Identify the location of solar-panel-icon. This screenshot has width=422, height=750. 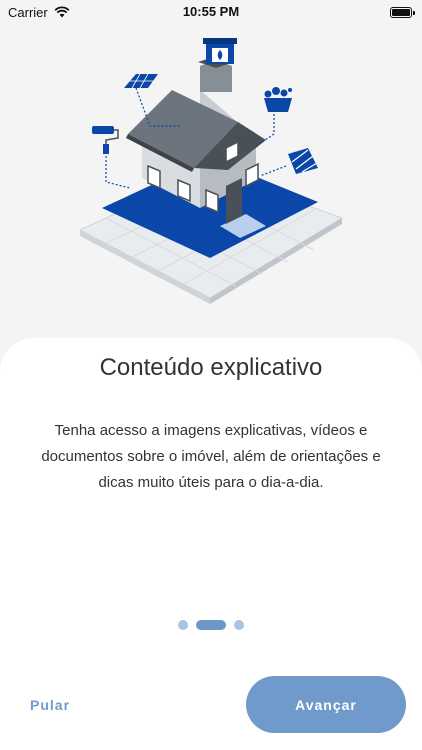
(141, 81).